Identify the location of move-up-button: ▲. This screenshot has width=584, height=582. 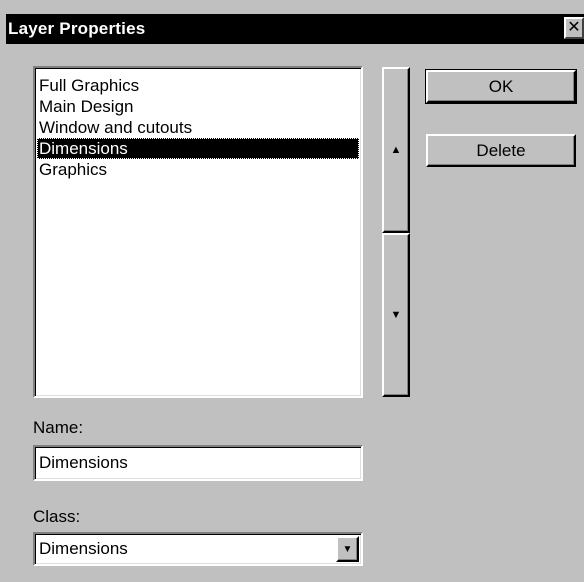
(396, 150).